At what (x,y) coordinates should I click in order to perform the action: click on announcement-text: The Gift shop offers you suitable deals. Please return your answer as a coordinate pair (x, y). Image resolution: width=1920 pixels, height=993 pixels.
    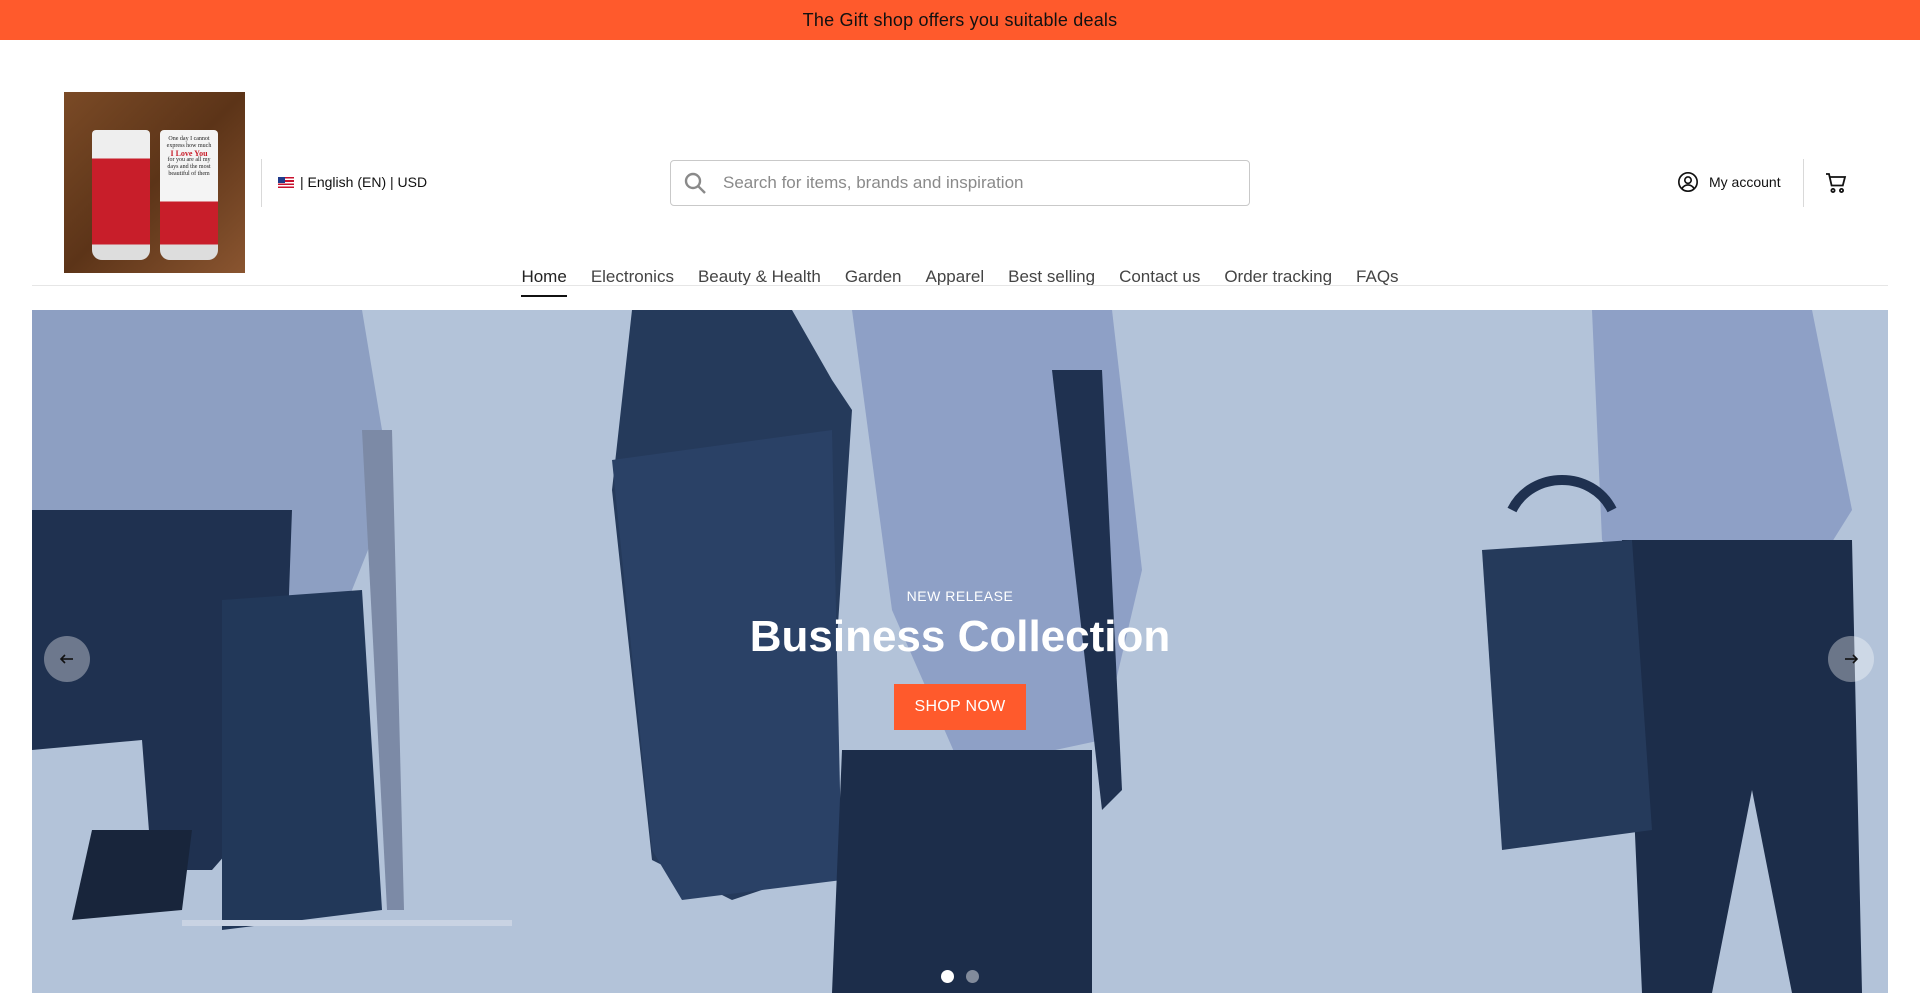
    Looking at the image, I should click on (960, 19).